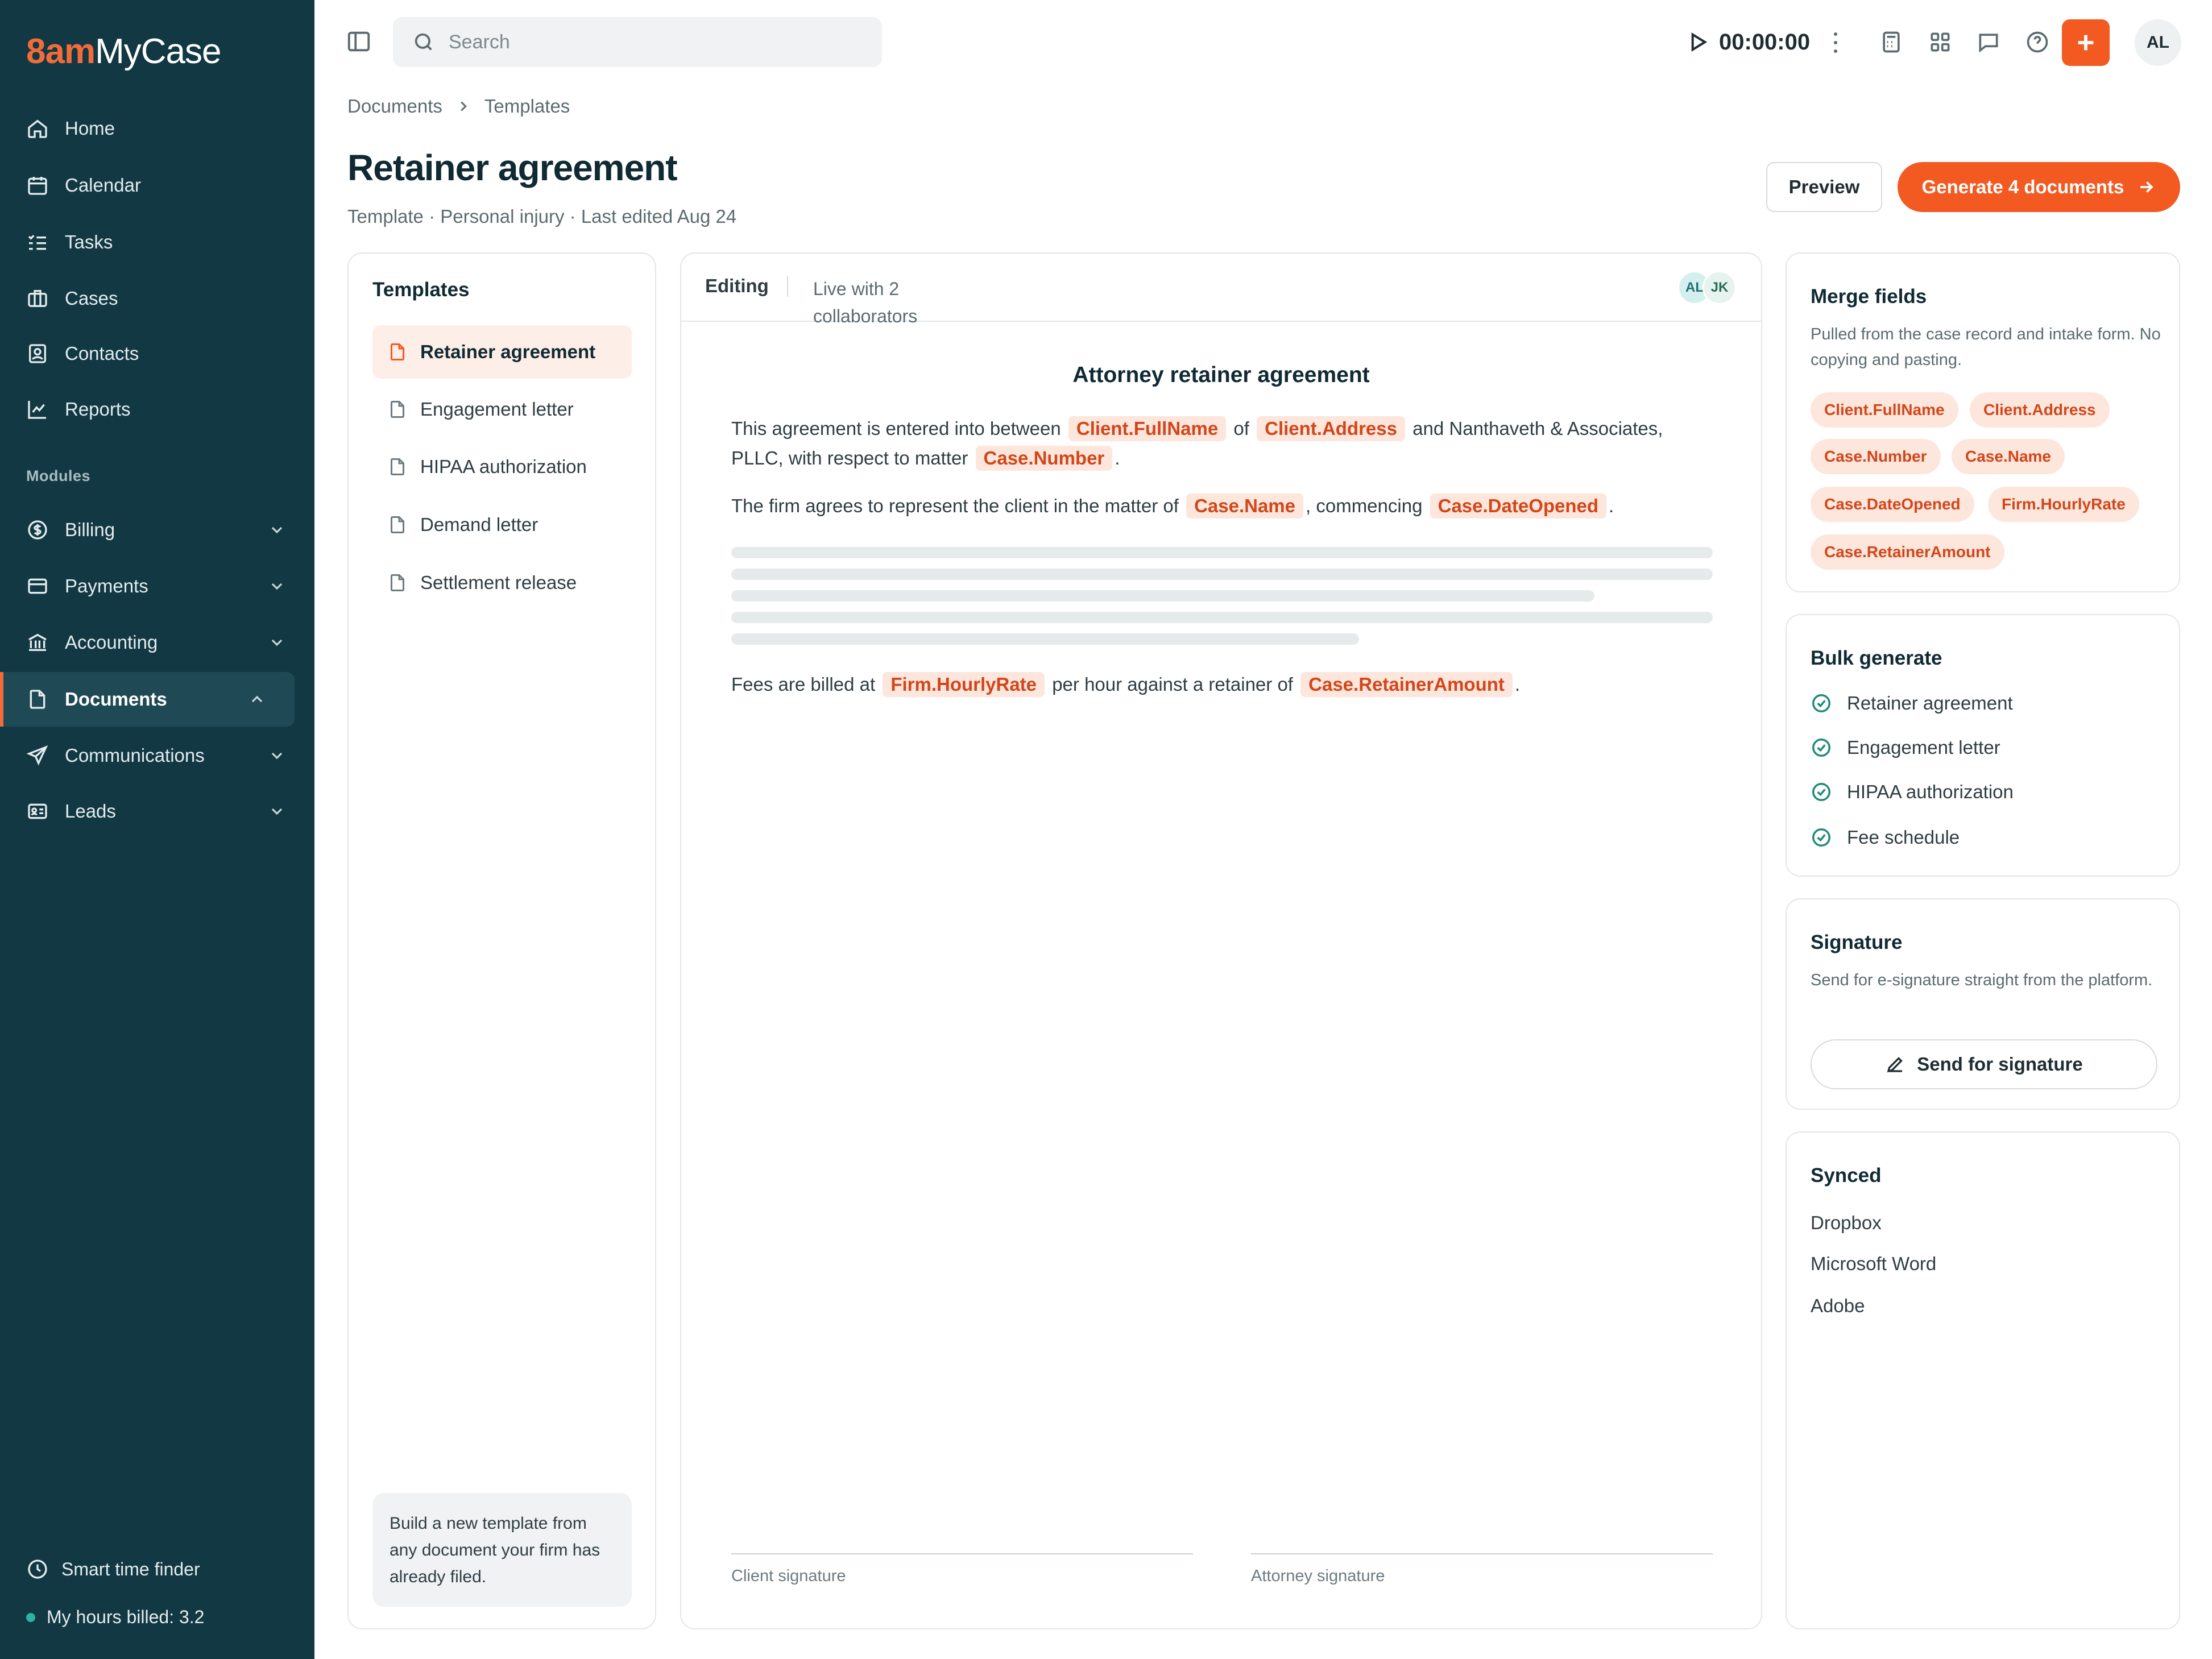 Image resolution: width=2212 pixels, height=1659 pixels. Describe the element at coordinates (2008, 456) in the screenshot. I see `merge-field-chip: Case.Name` at that location.